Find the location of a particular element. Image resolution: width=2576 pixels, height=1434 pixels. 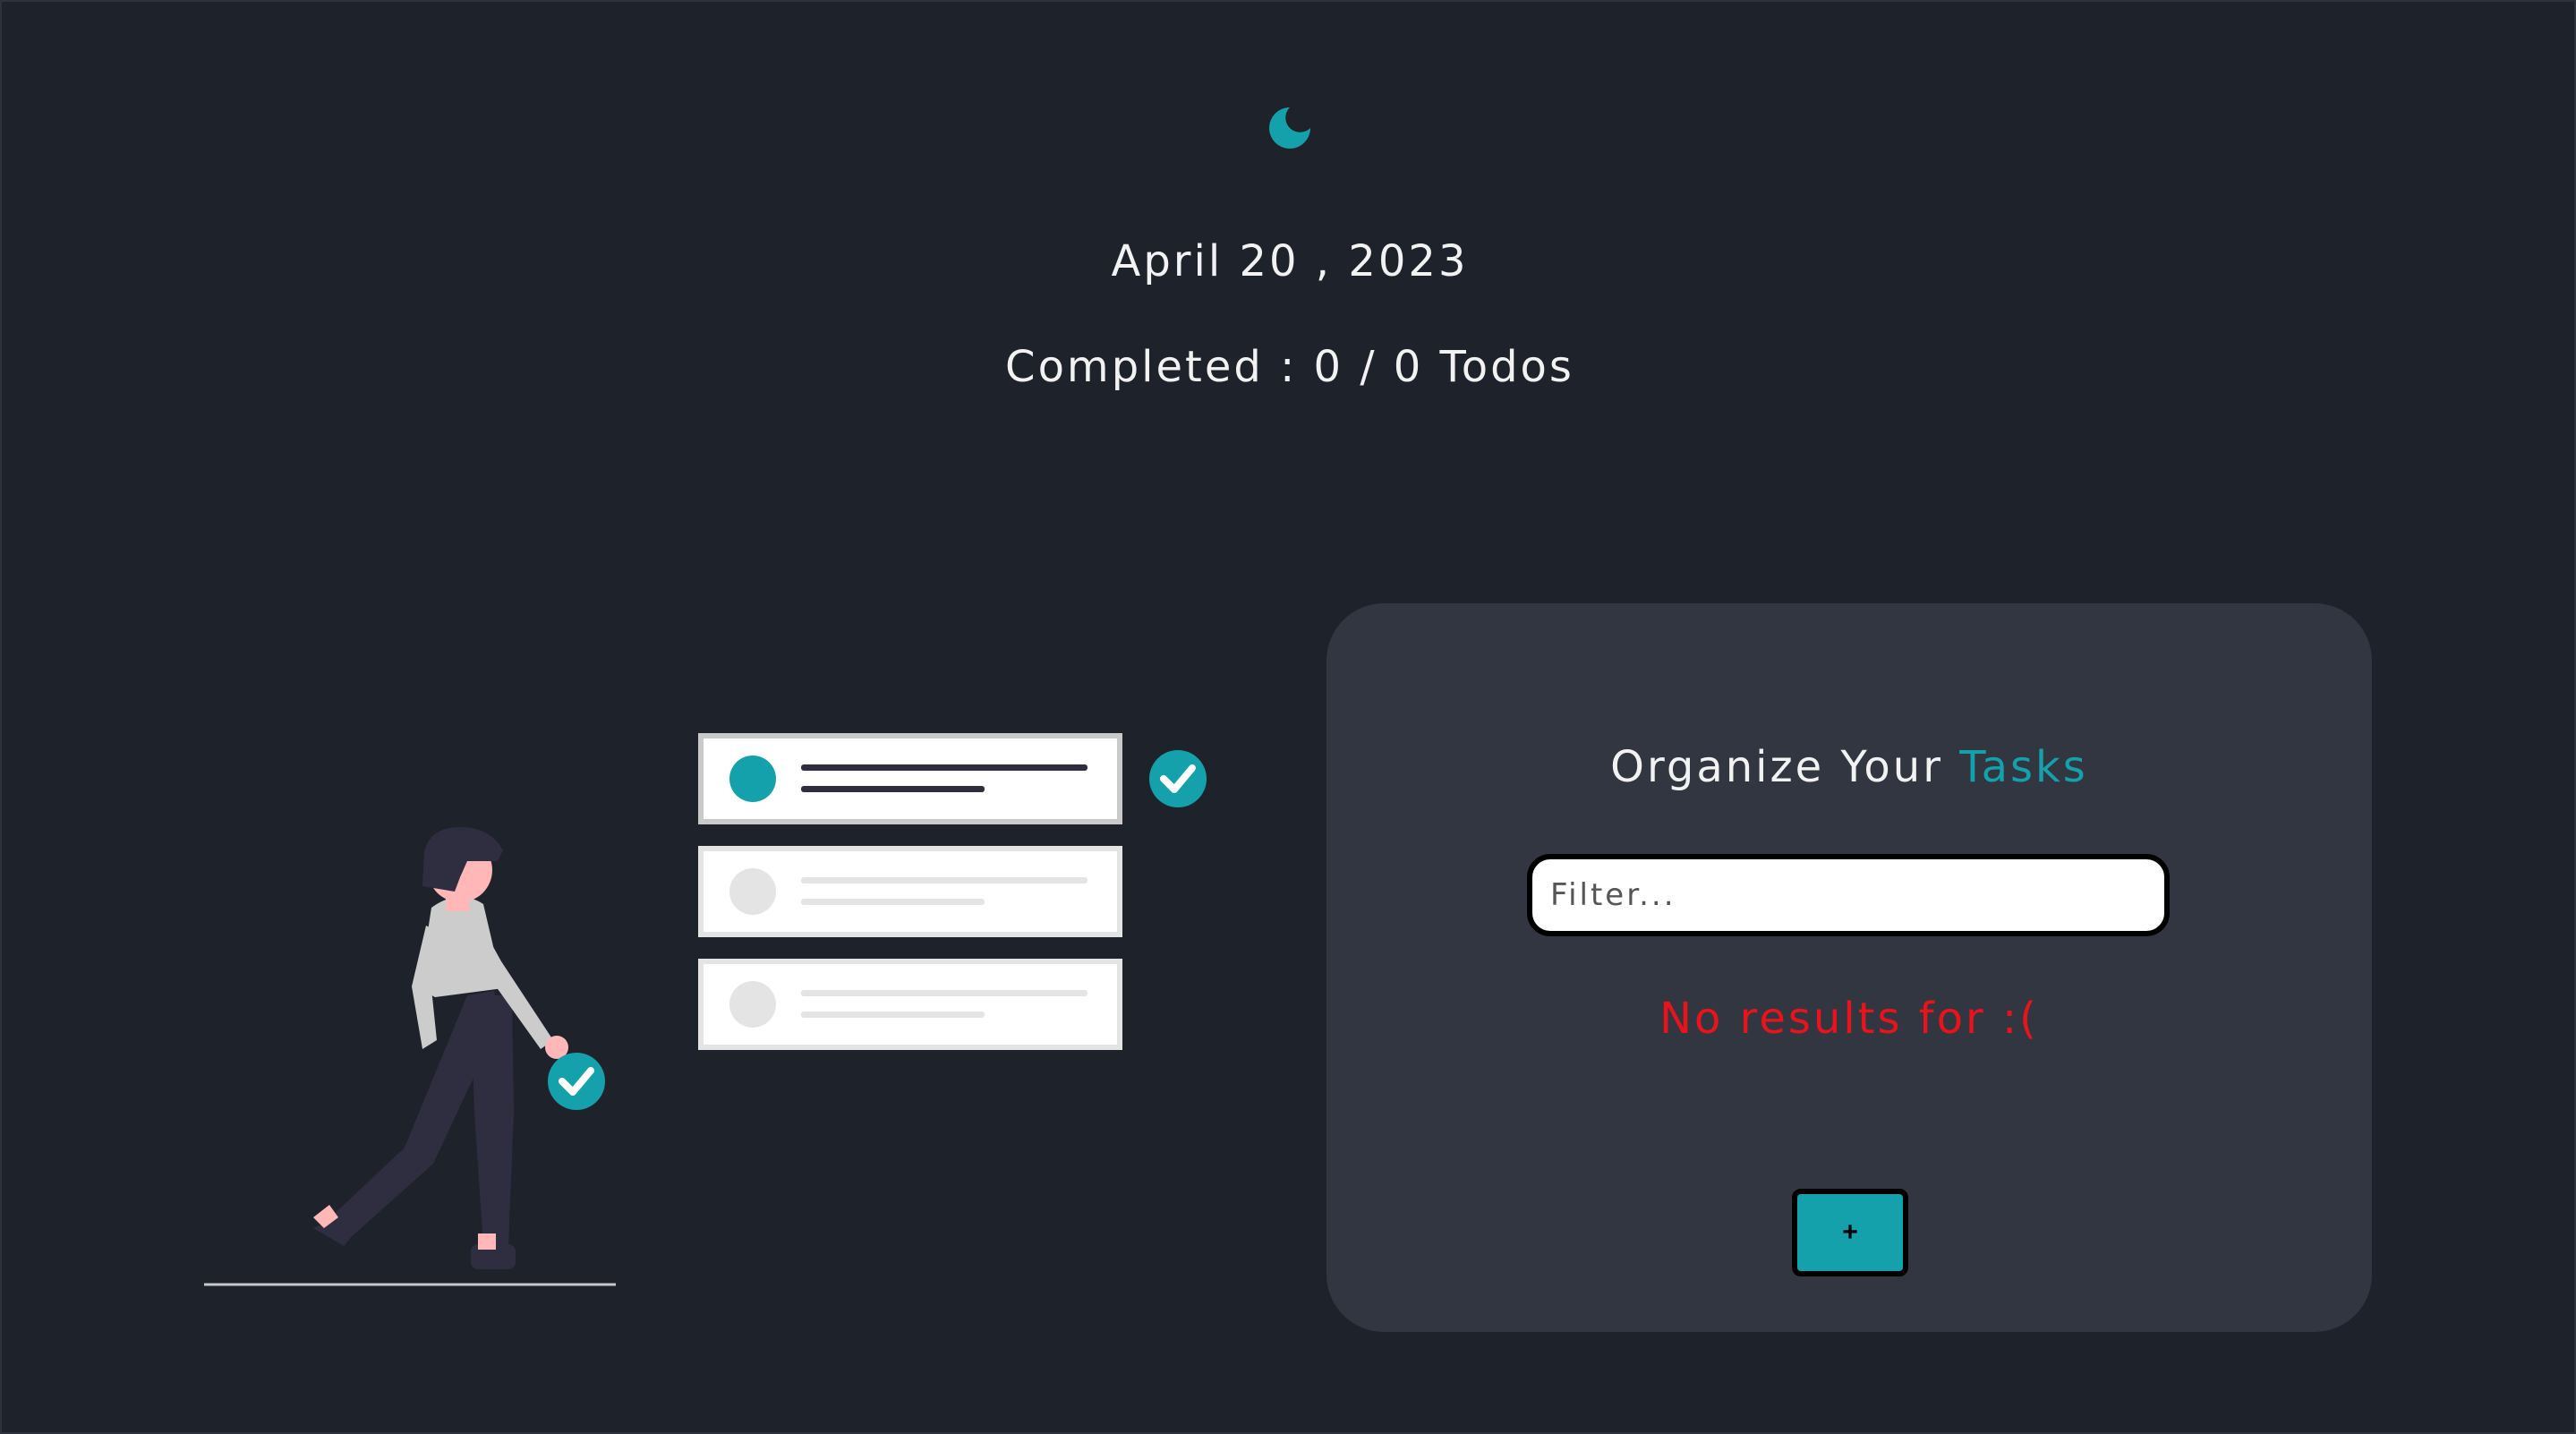

woman-figure is located at coordinates (459, 1048).